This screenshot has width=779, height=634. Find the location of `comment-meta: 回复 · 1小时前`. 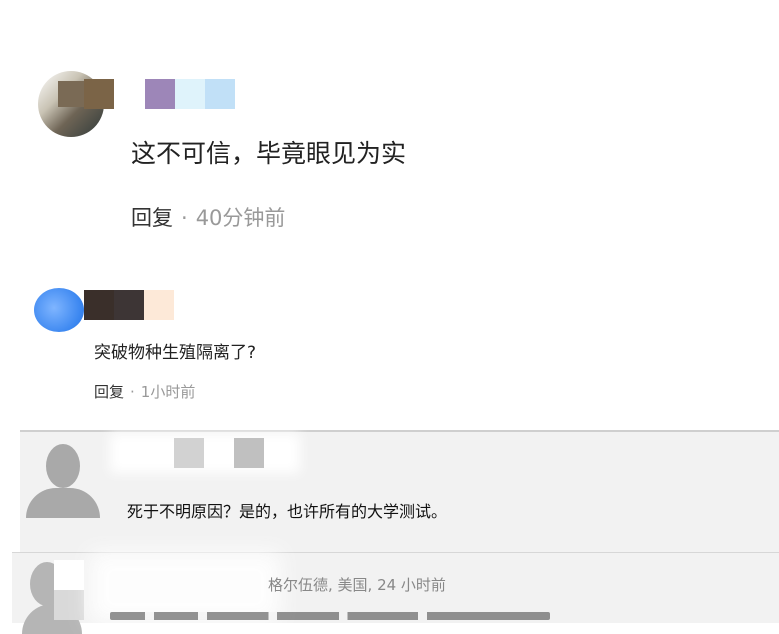

comment-meta: 回复 · 1小时前 is located at coordinates (144, 391).